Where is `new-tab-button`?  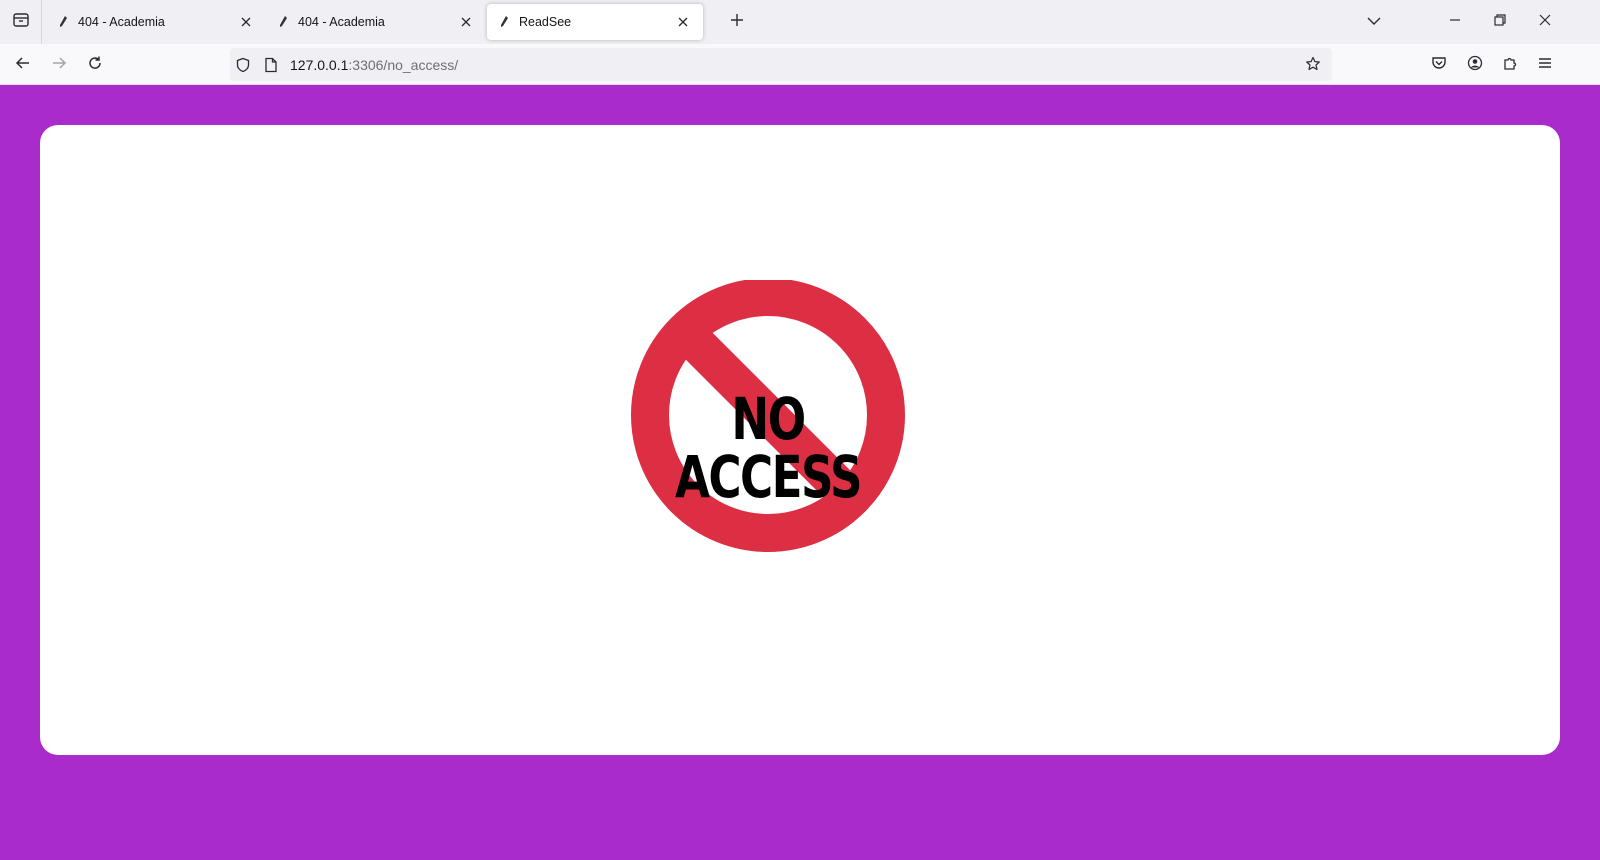 new-tab-button is located at coordinates (737, 22).